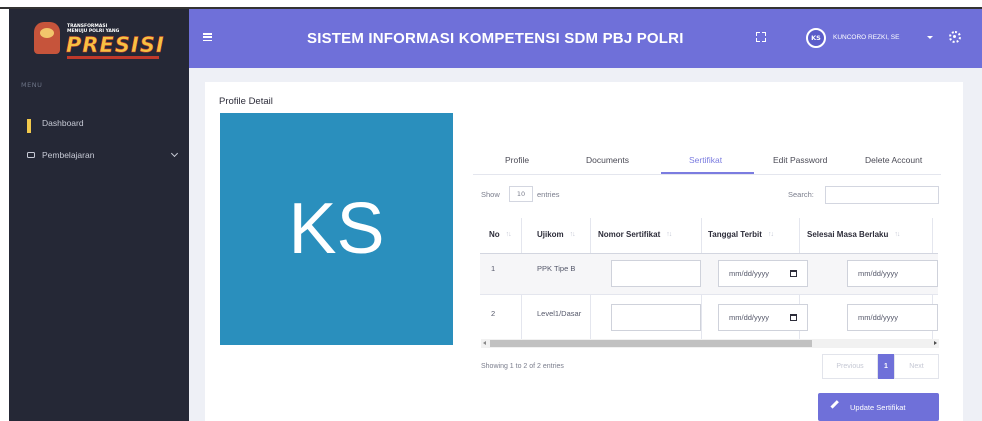  I want to click on row-divider, so click(709, 294).